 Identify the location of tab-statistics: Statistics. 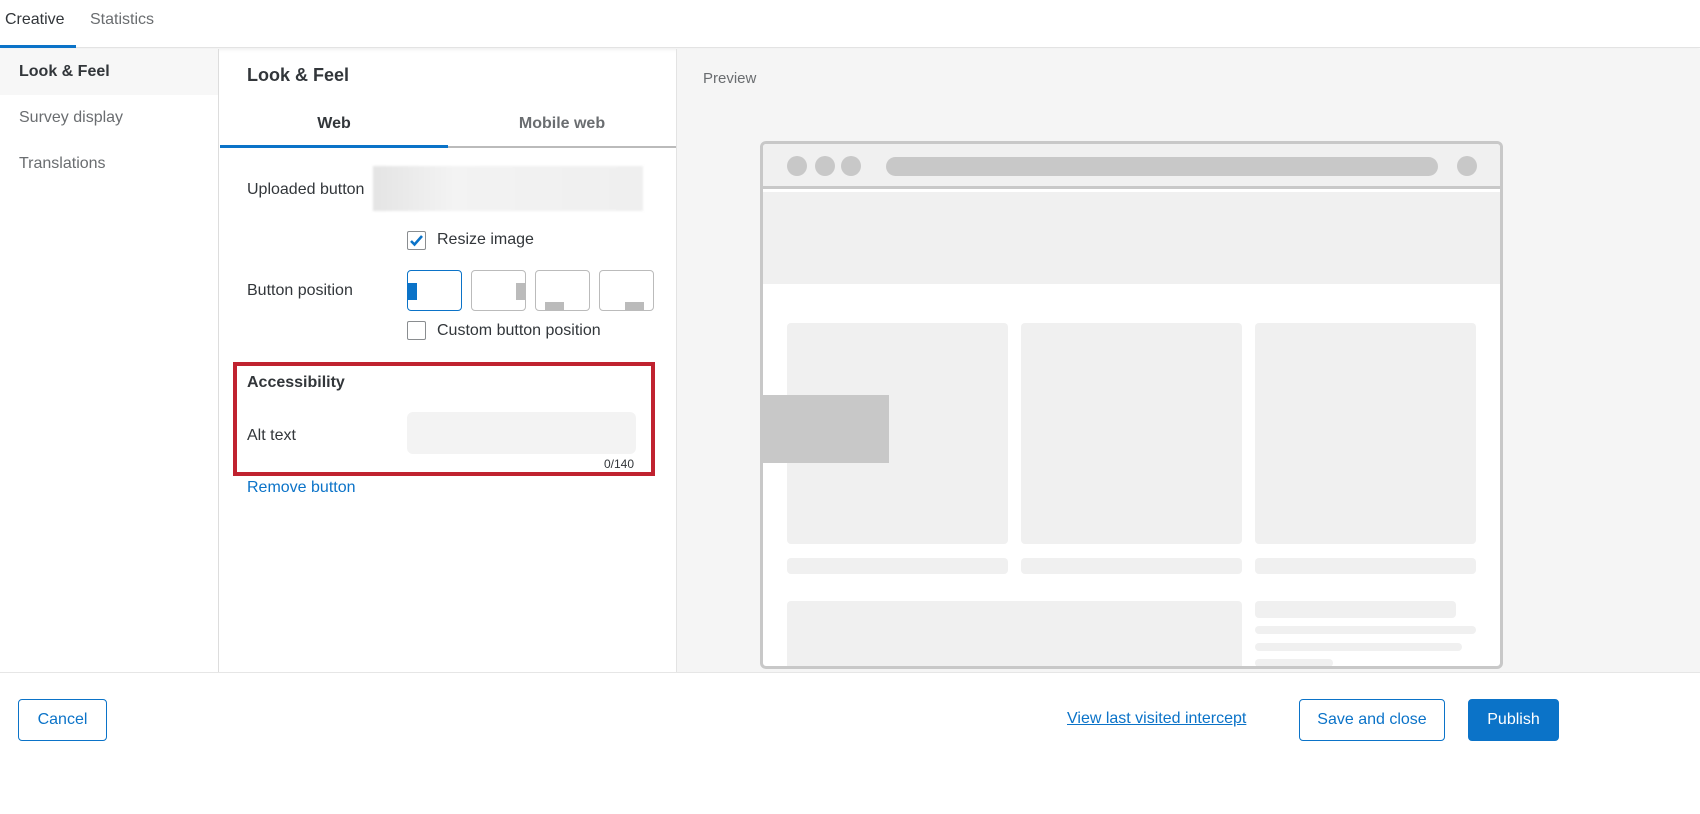
(122, 20).